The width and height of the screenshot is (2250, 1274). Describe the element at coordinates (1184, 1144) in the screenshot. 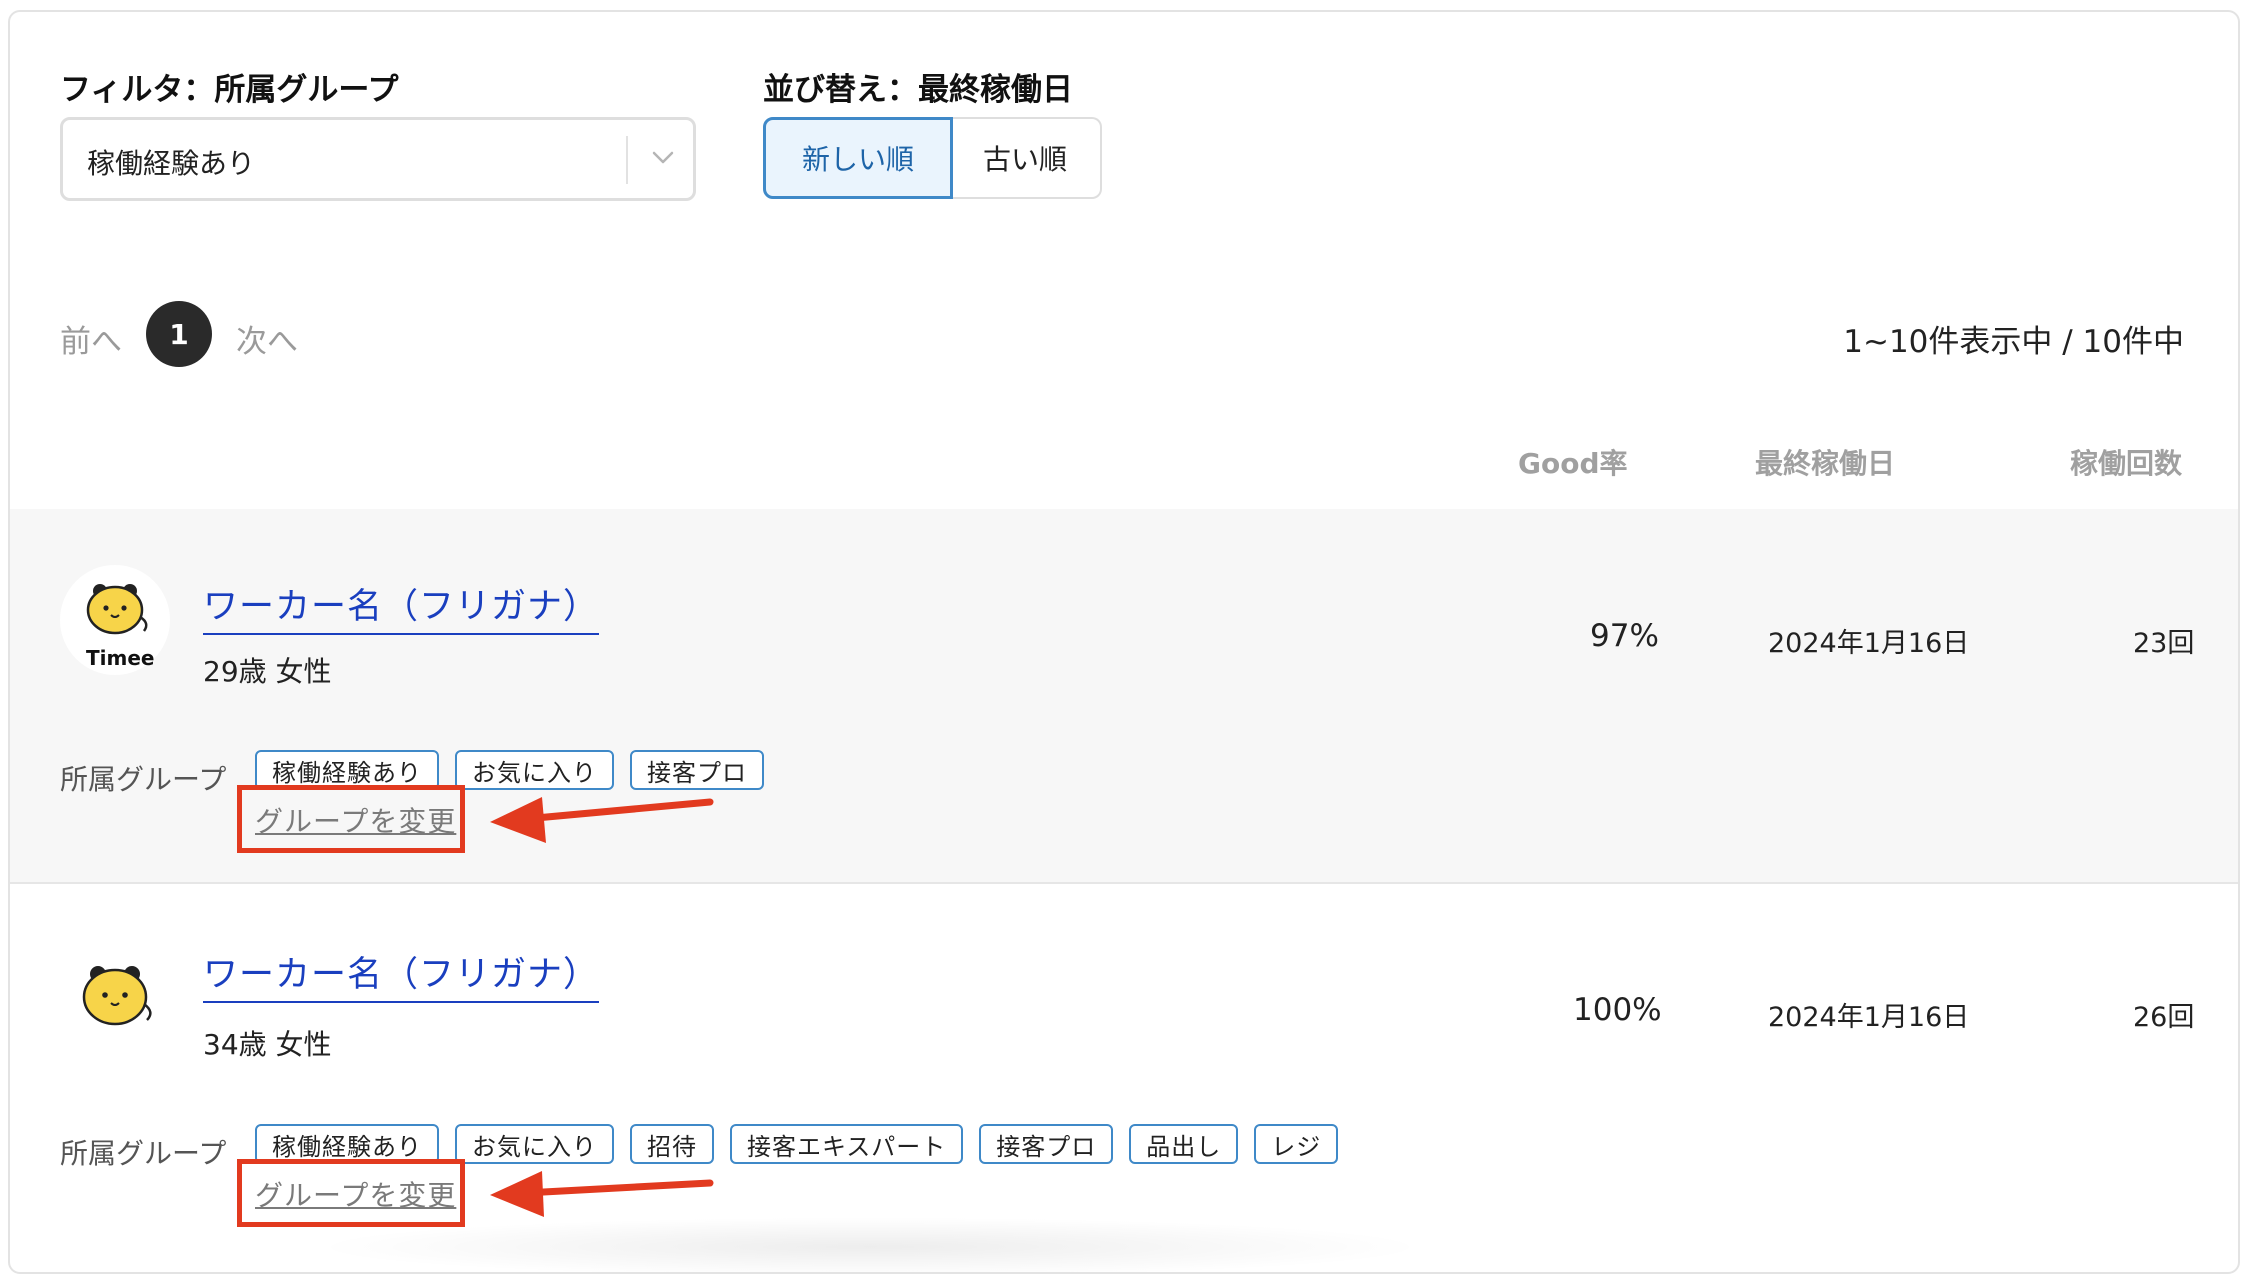

I see `group-tag: 品出し` at that location.